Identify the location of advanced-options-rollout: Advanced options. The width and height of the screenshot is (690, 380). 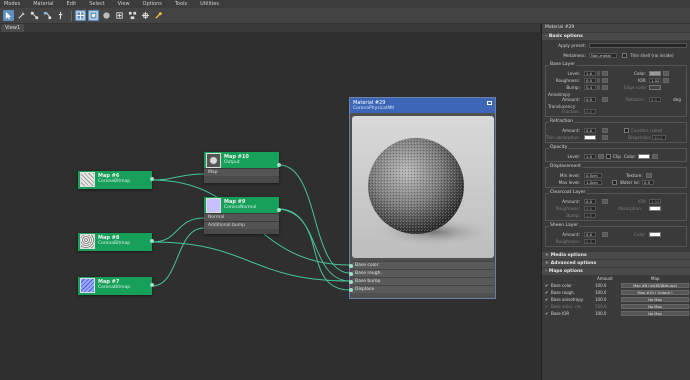
(616, 263).